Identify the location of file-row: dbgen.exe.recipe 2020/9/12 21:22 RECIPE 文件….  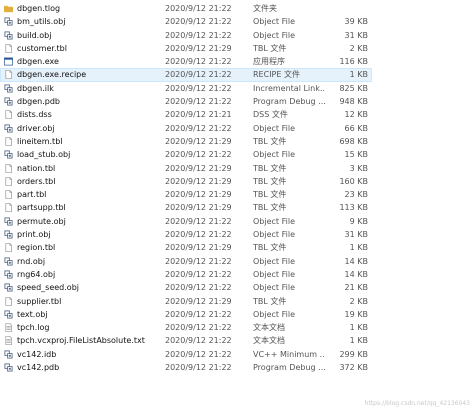
(237, 75).